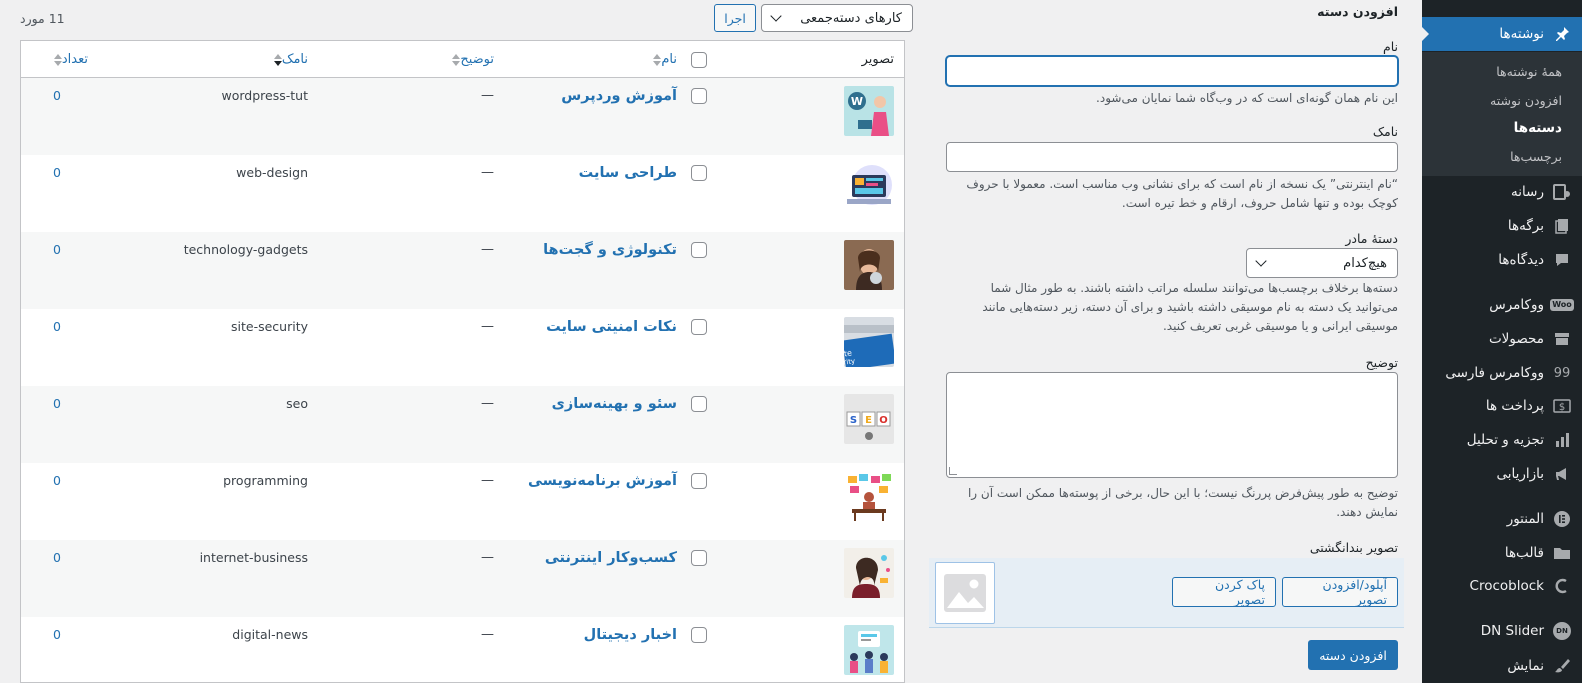 The image size is (1582, 683). I want to click on svg-text: E, so click(868, 420).